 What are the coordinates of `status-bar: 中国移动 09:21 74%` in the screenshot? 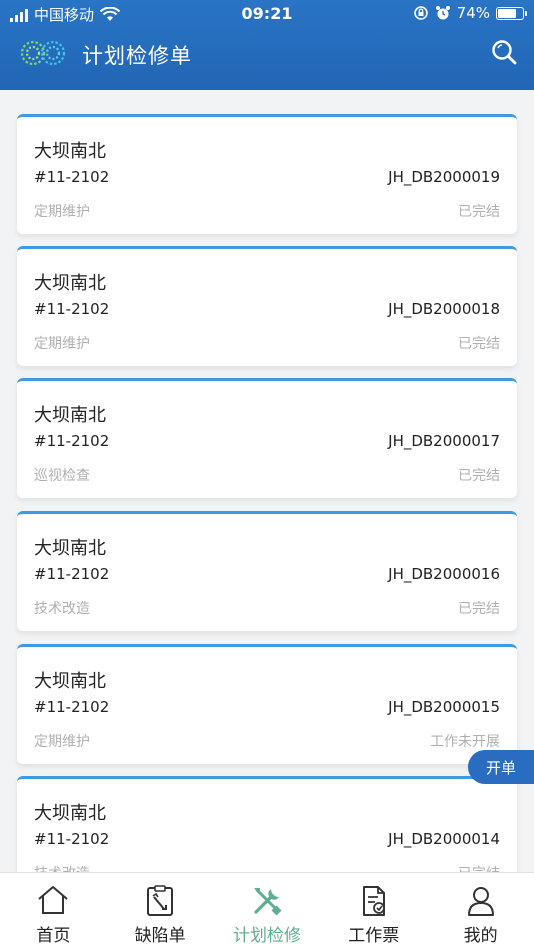 It's located at (267, 14).